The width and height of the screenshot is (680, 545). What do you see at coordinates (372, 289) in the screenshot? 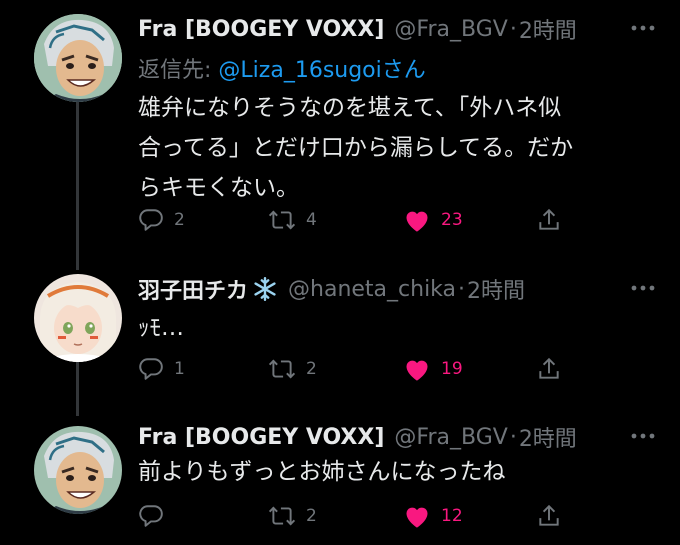
I see `user-handle: @haneta_chika` at bounding box center [372, 289].